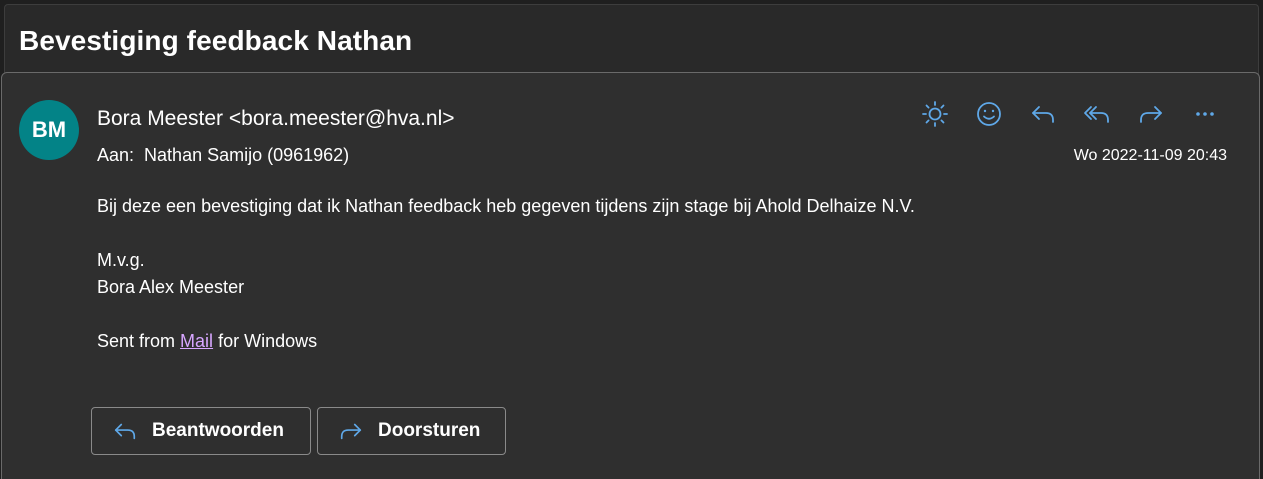 The image size is (1263, 479). Describe the element at coordinates (216, 40) in the screenshot. I see `email-subject: Bevestiging feedback Nathan` at that location.